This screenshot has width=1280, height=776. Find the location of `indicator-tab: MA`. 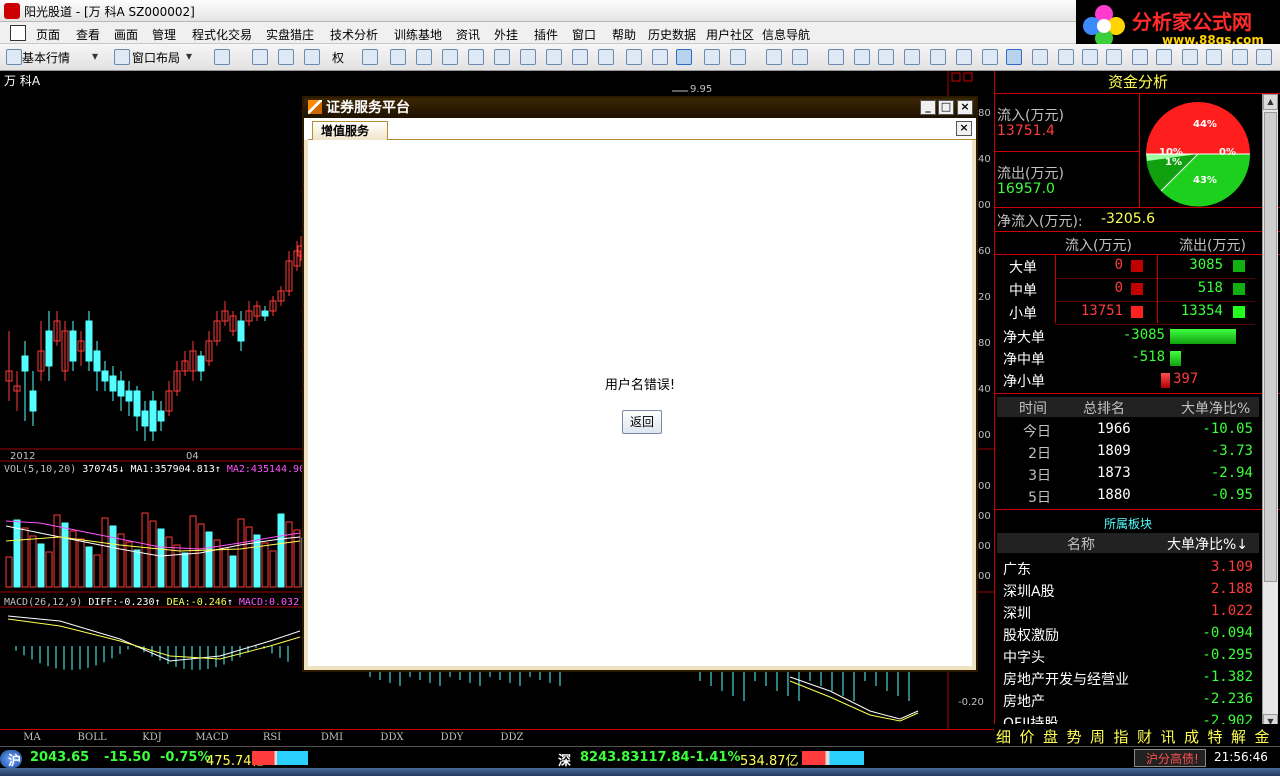

indicator-tab: MA is located at coordinates (32, 737).